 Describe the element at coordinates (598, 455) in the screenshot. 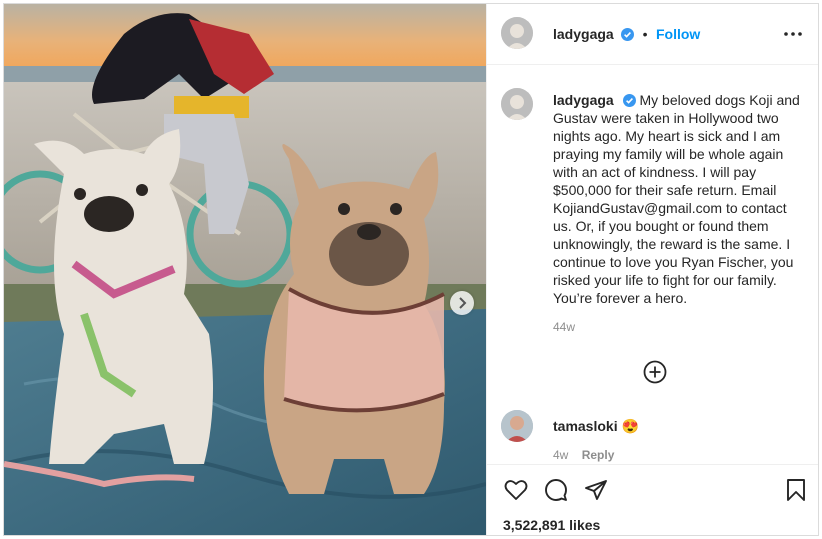

I see `reply-button: Reply` at that location.